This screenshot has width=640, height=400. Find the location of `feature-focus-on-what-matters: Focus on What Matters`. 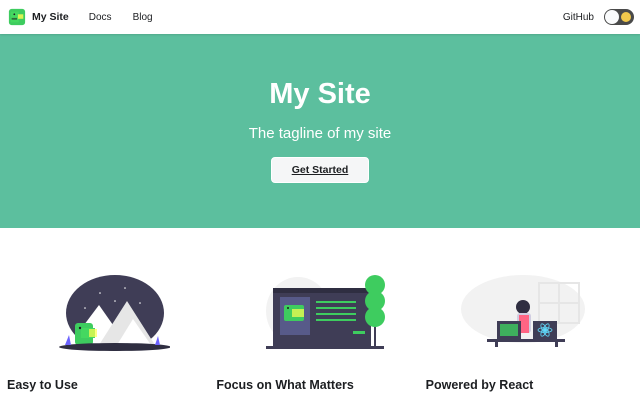

feature-focus-on-what-matters: Focus on What Matters is located at coordinates (319, 314).